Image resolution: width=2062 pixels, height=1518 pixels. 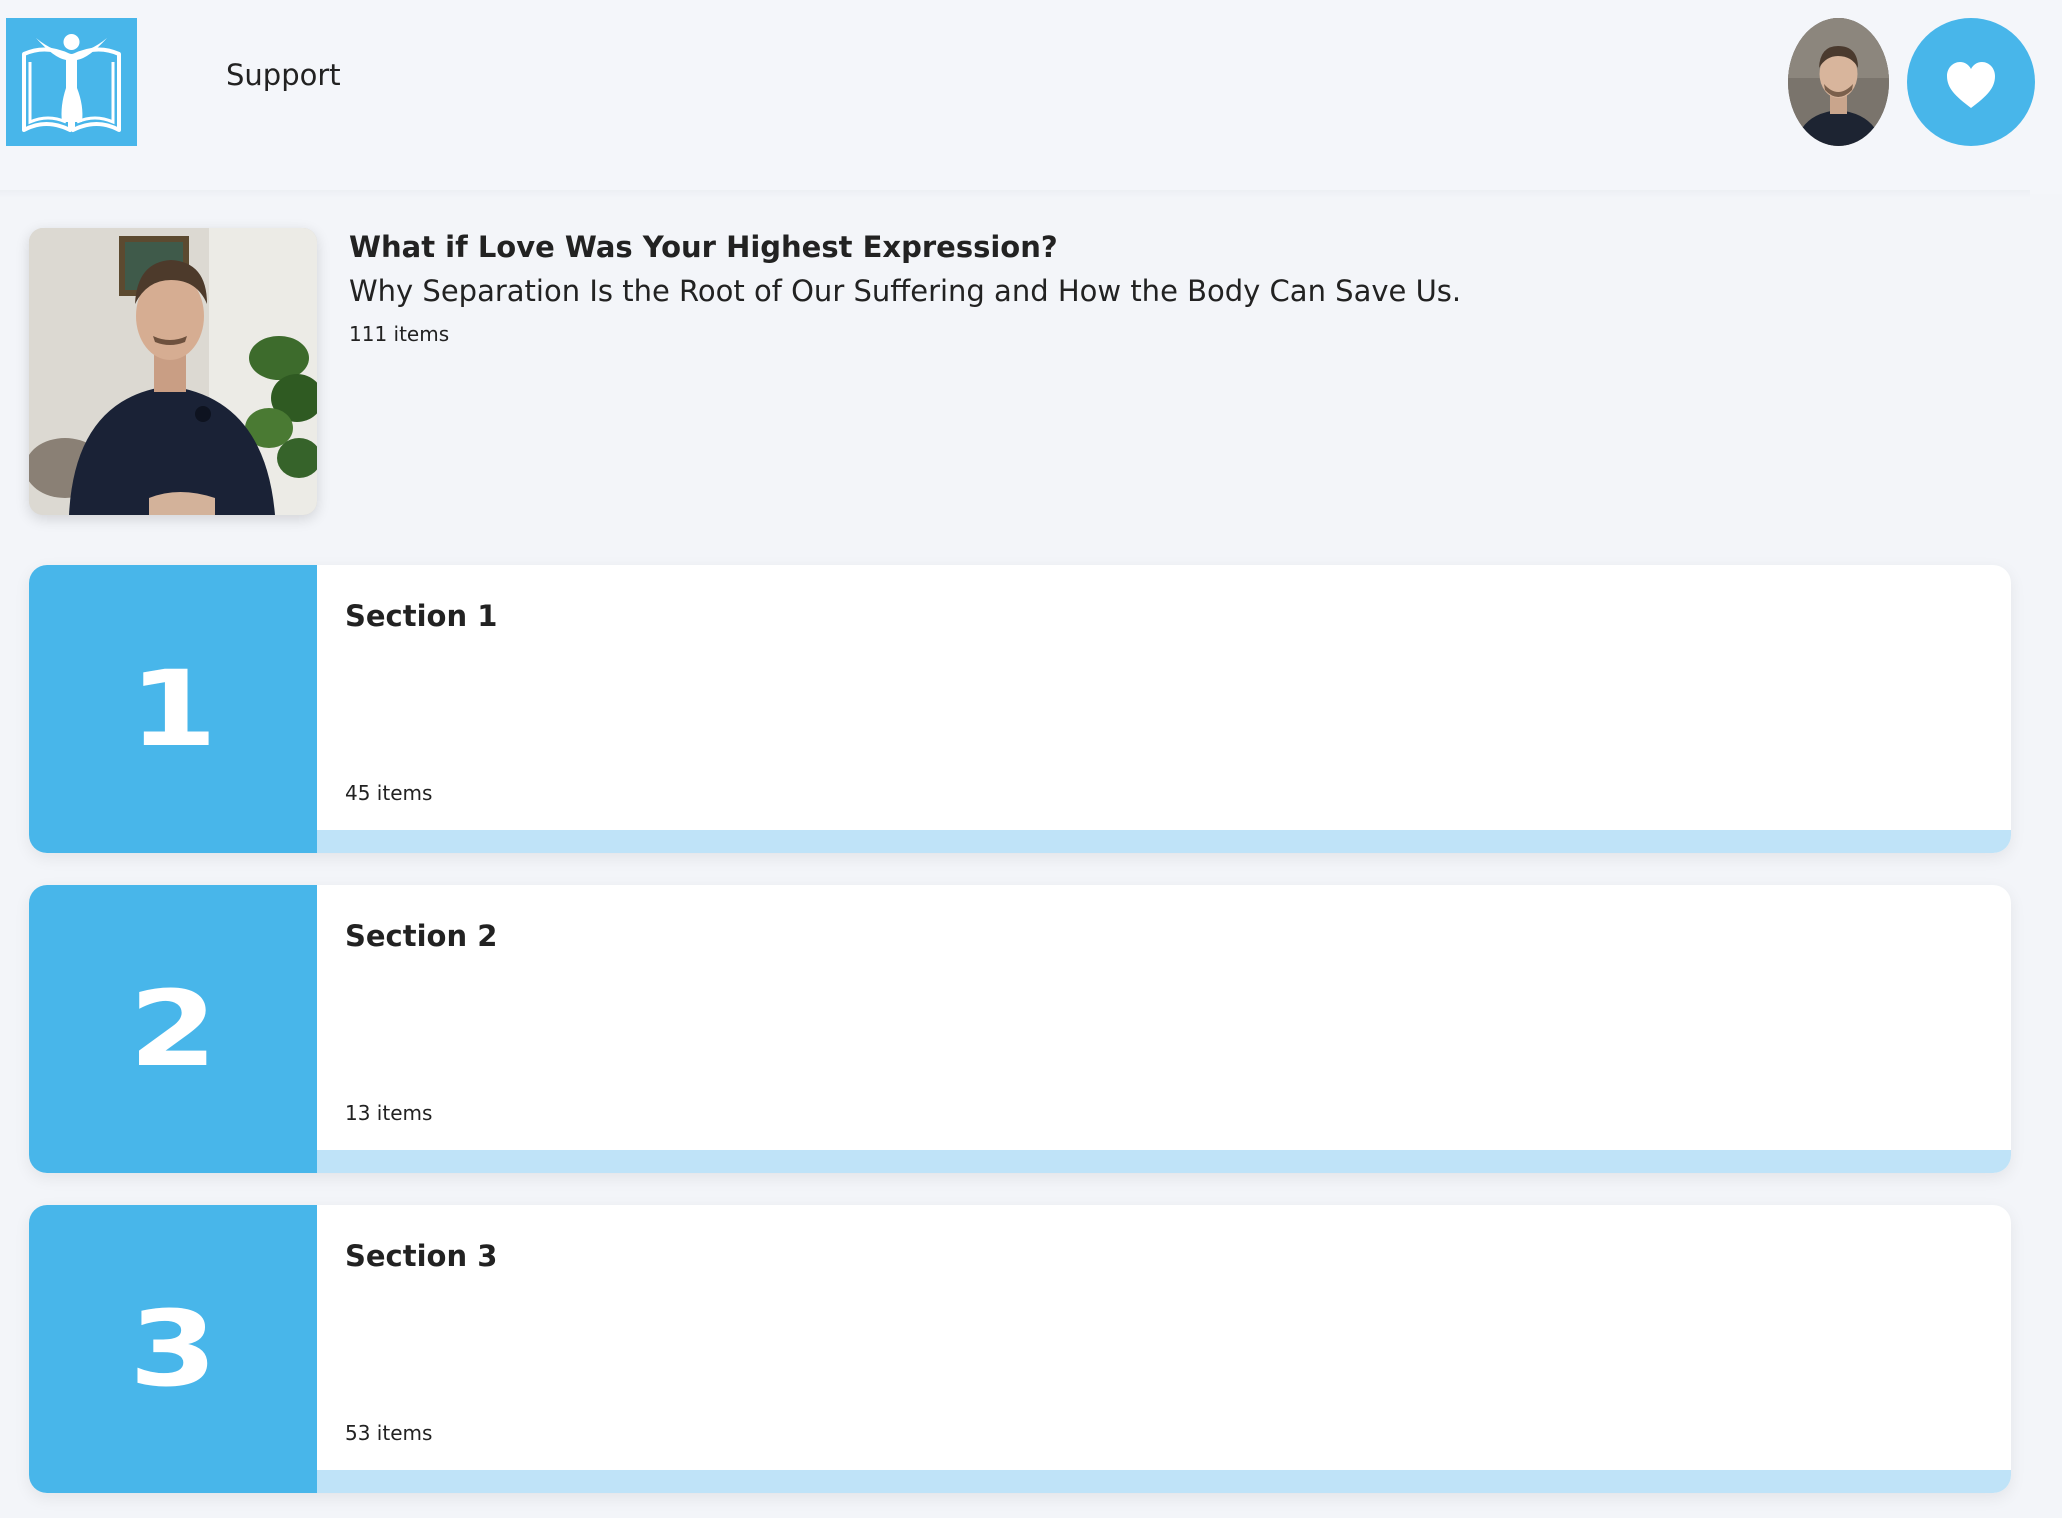 What do you see at coordinates (421, 1256) in the screenshot?
I see `section-name: Section 3` at bounding box center [421, 1256].